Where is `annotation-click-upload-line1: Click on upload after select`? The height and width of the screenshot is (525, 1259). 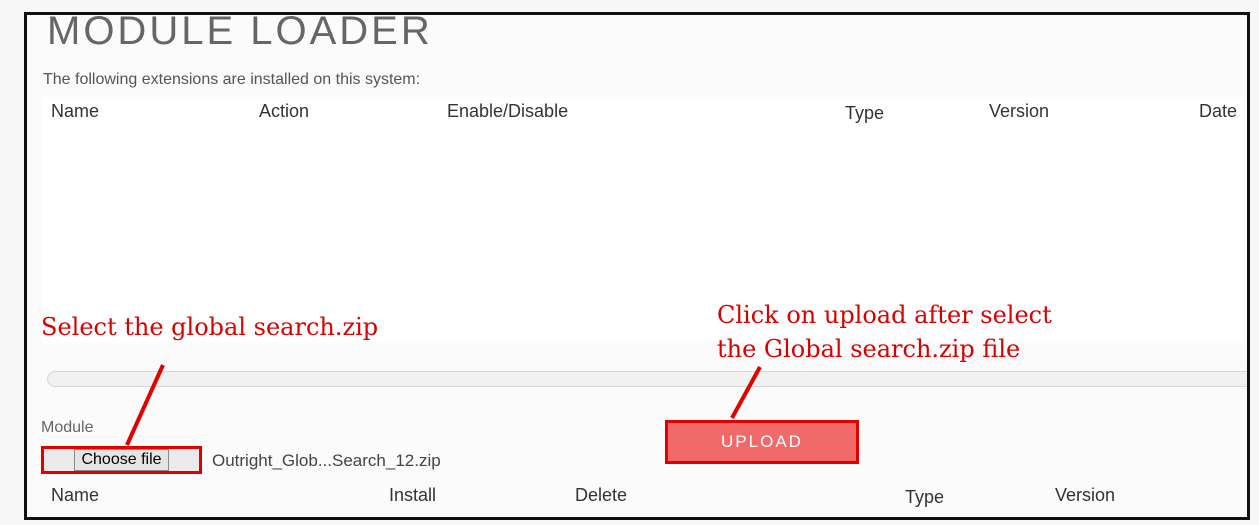
annotation-click-upload-line1: Click on upload after select is located at coordinates (884, 315).